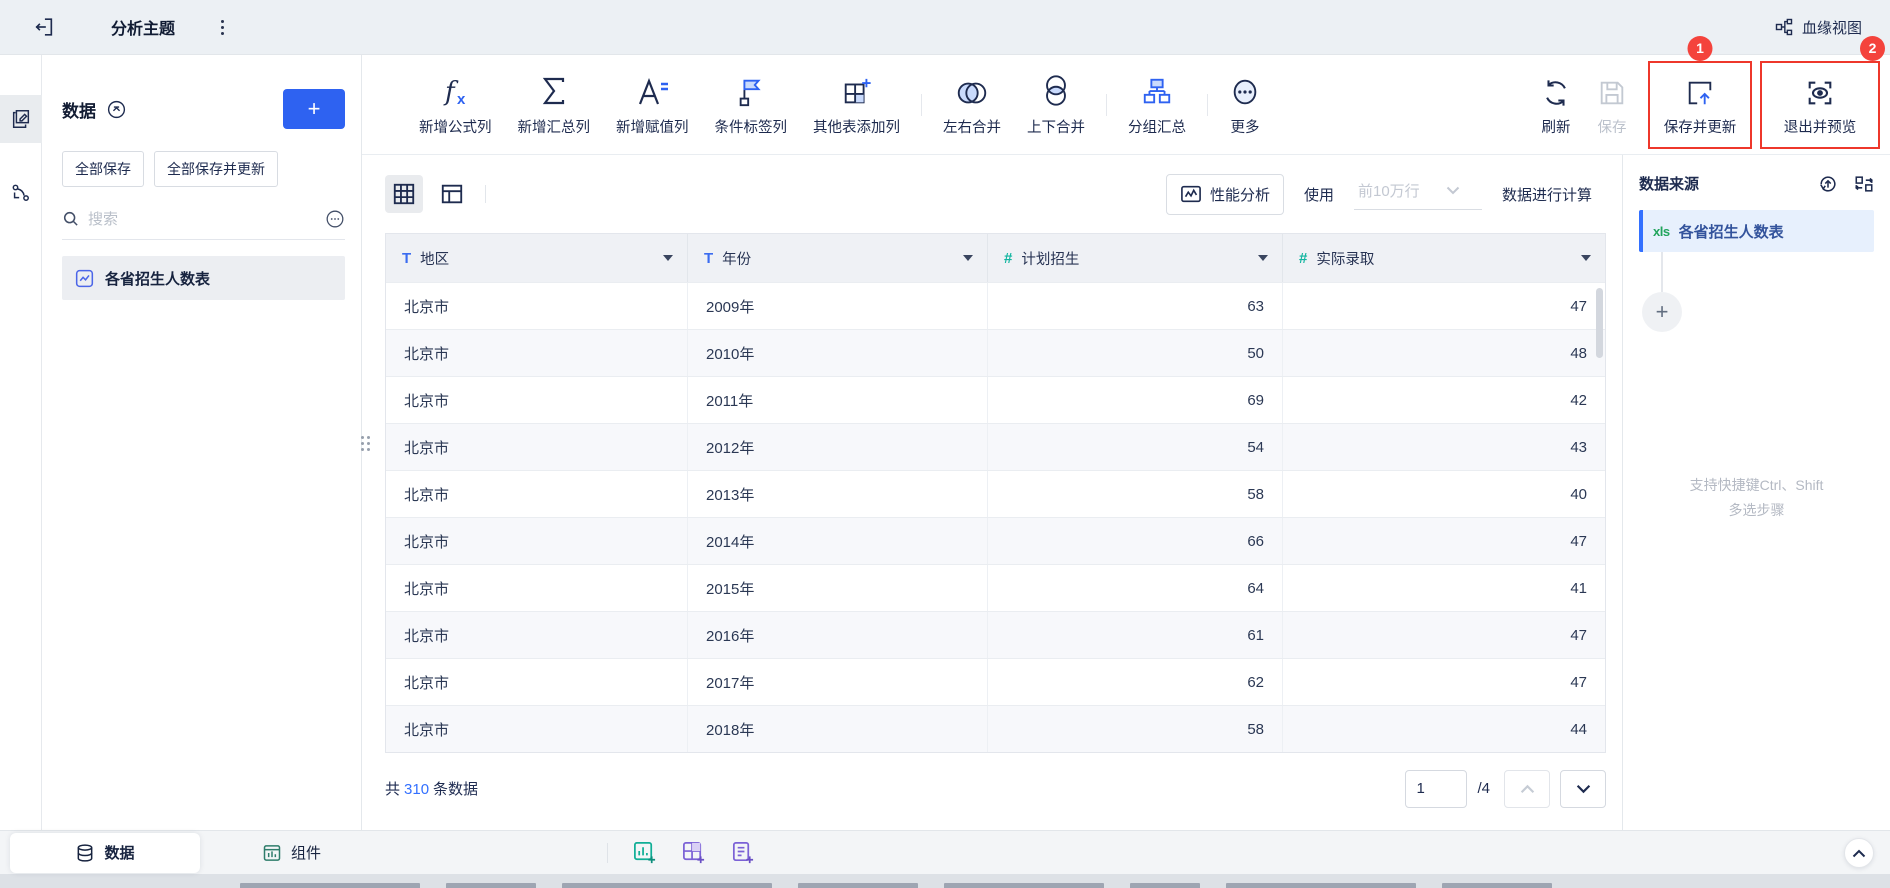 This screenshot has width=1890, height=888. I want to click on datasource-step-item: xls 各省招生人数表, so click(1756, 231).